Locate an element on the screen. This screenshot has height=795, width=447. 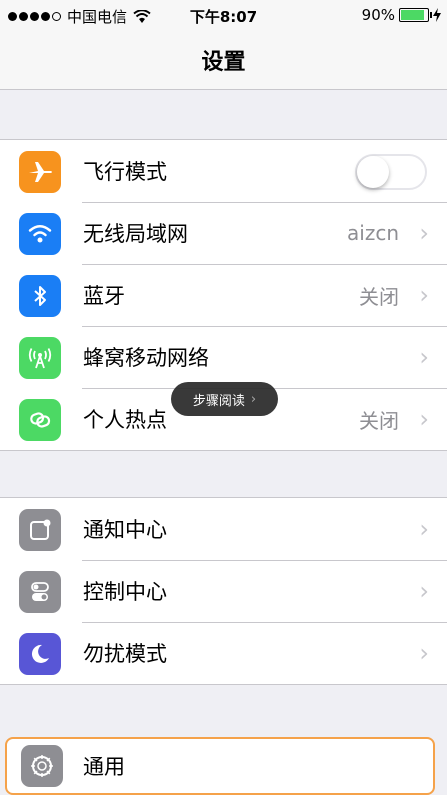
navigation-bar: 设置 is located at coordinates (223, 60).